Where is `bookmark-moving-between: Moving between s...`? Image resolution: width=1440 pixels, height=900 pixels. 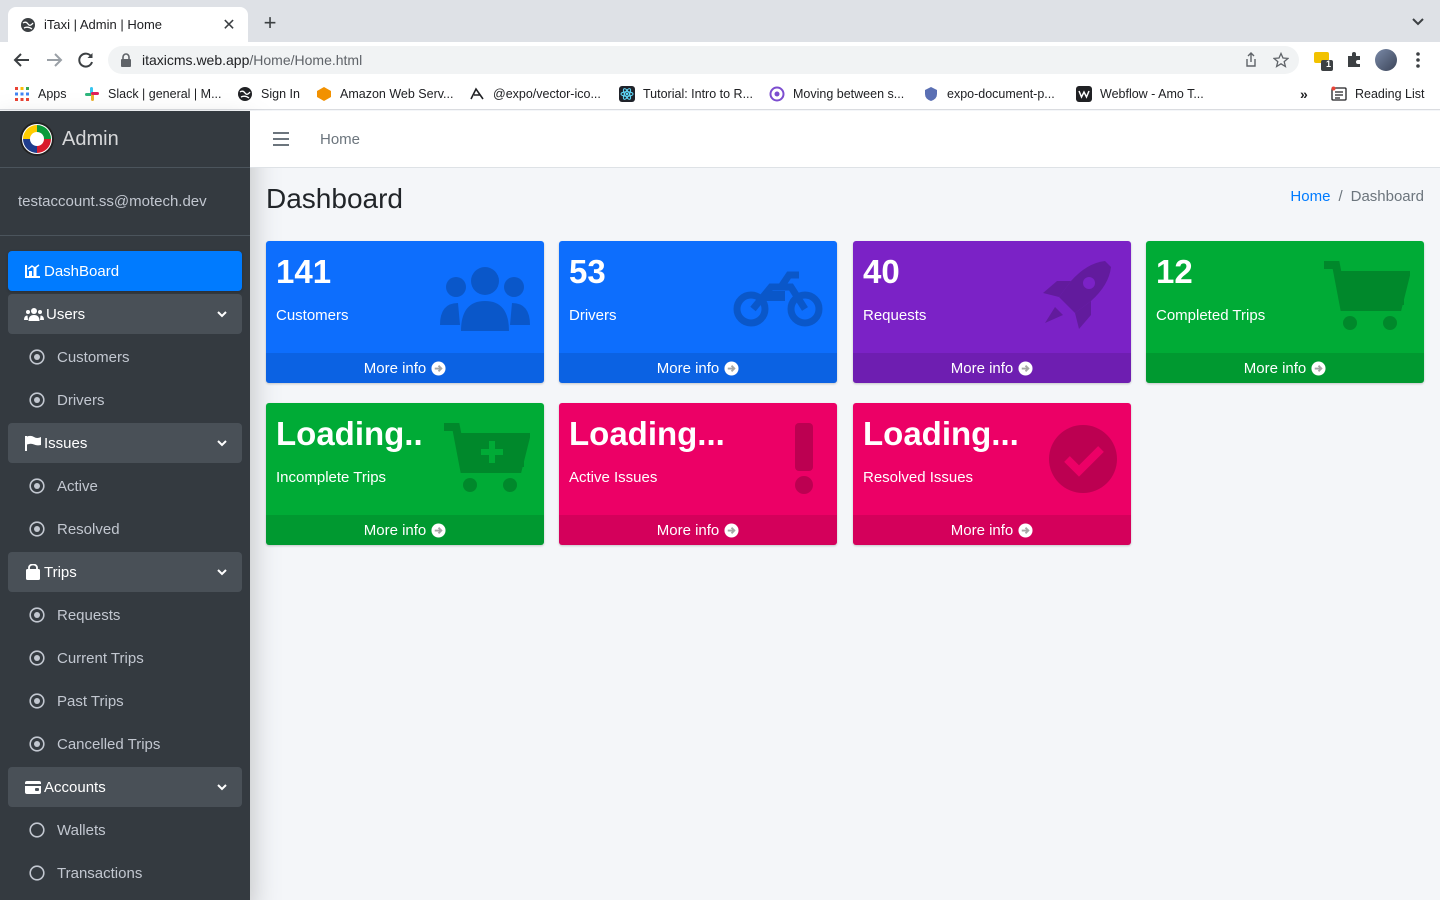 bookmark-moving-between: Moving between s... is located at coordinates (836, 94).